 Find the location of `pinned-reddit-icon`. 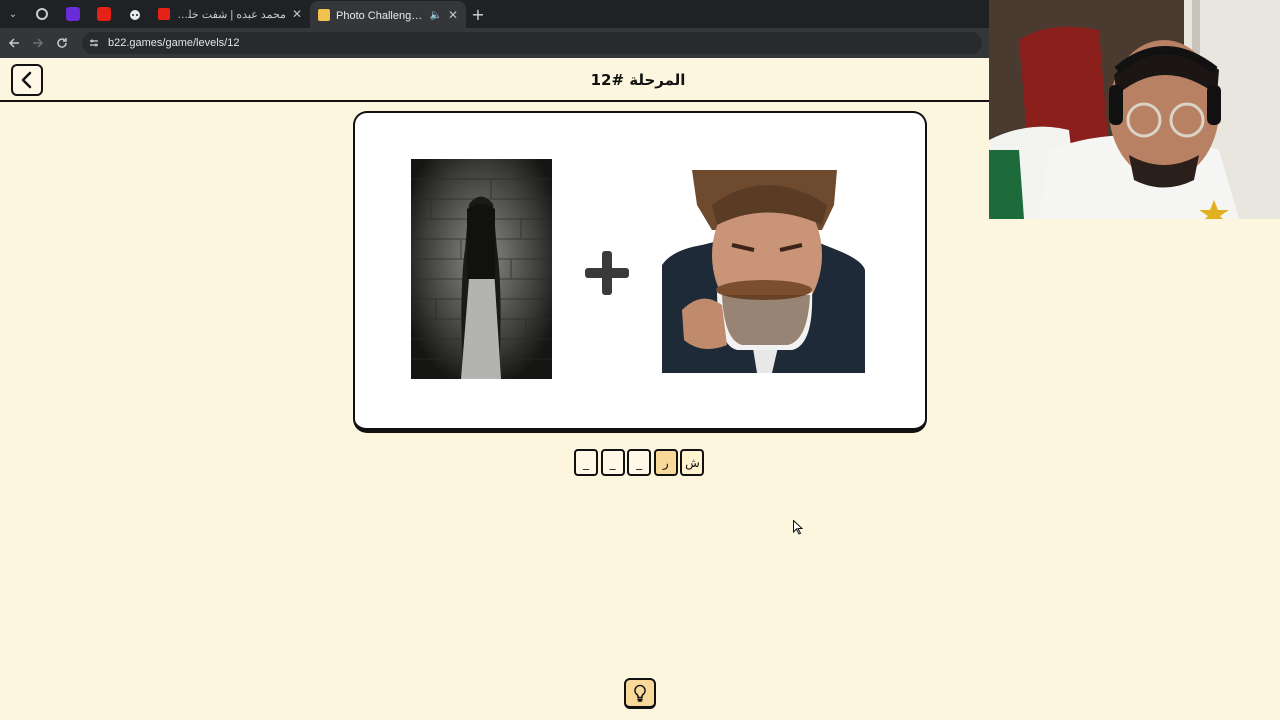

pinned-reddit-icon is located at coordinates (134, 15).